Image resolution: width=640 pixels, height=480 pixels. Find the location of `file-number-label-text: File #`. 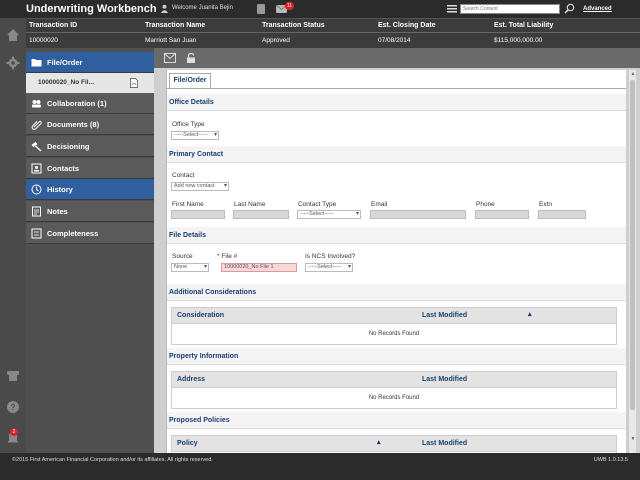

file-number-label-text: File # is located at coordinates (229, 256).